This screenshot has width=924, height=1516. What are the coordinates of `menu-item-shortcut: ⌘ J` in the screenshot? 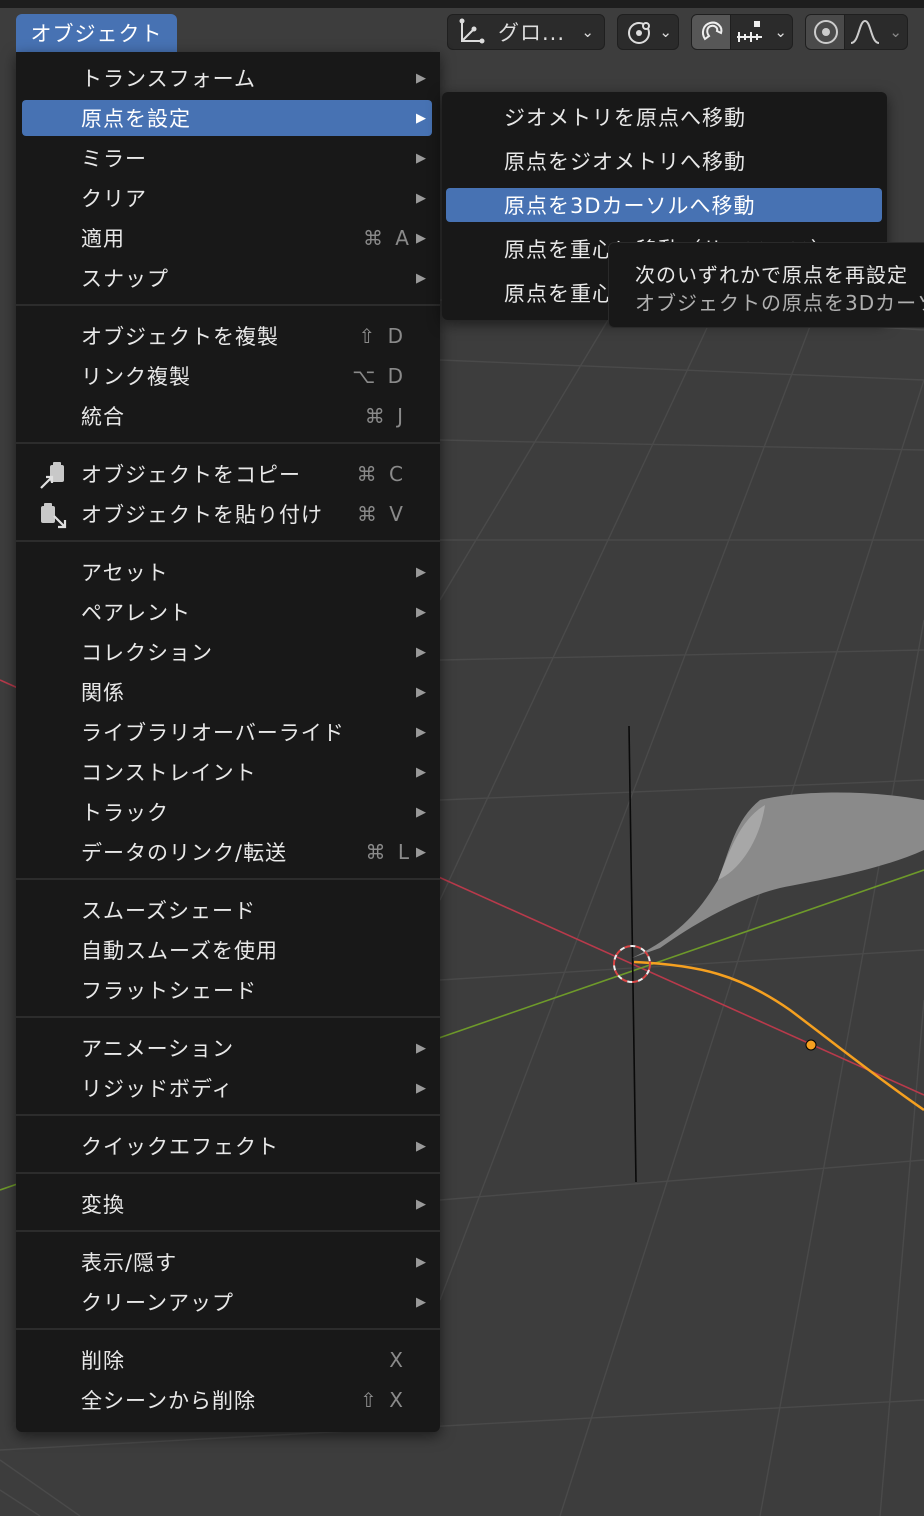 It's located at (385, 416).